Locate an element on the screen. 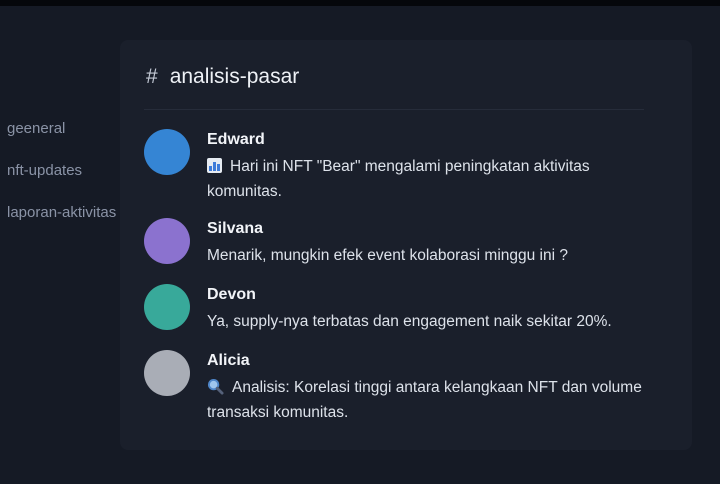 The height and width of the screenshot is (484, 720). message-author: Devon is located at coordinates (437, 295).